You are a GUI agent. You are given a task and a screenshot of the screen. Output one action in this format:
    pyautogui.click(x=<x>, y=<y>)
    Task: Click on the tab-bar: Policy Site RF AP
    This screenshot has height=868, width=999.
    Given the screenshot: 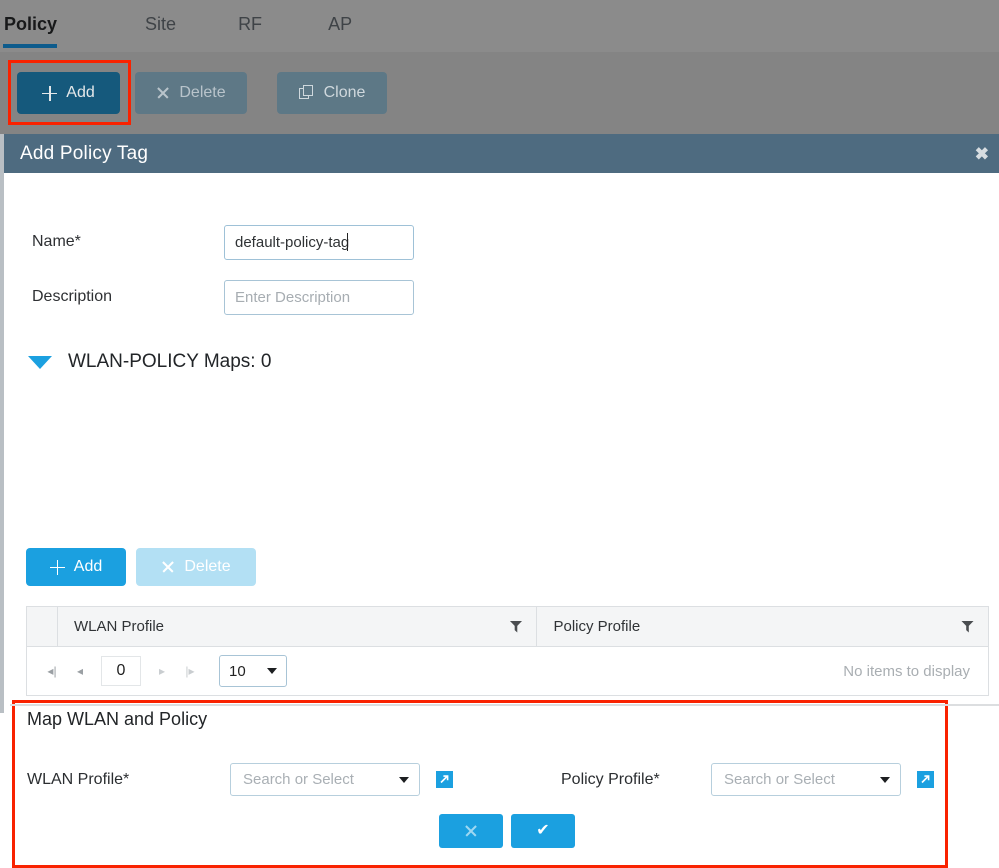 What is the action you would take?
    pyautogui.click(x=499, y=26)
    